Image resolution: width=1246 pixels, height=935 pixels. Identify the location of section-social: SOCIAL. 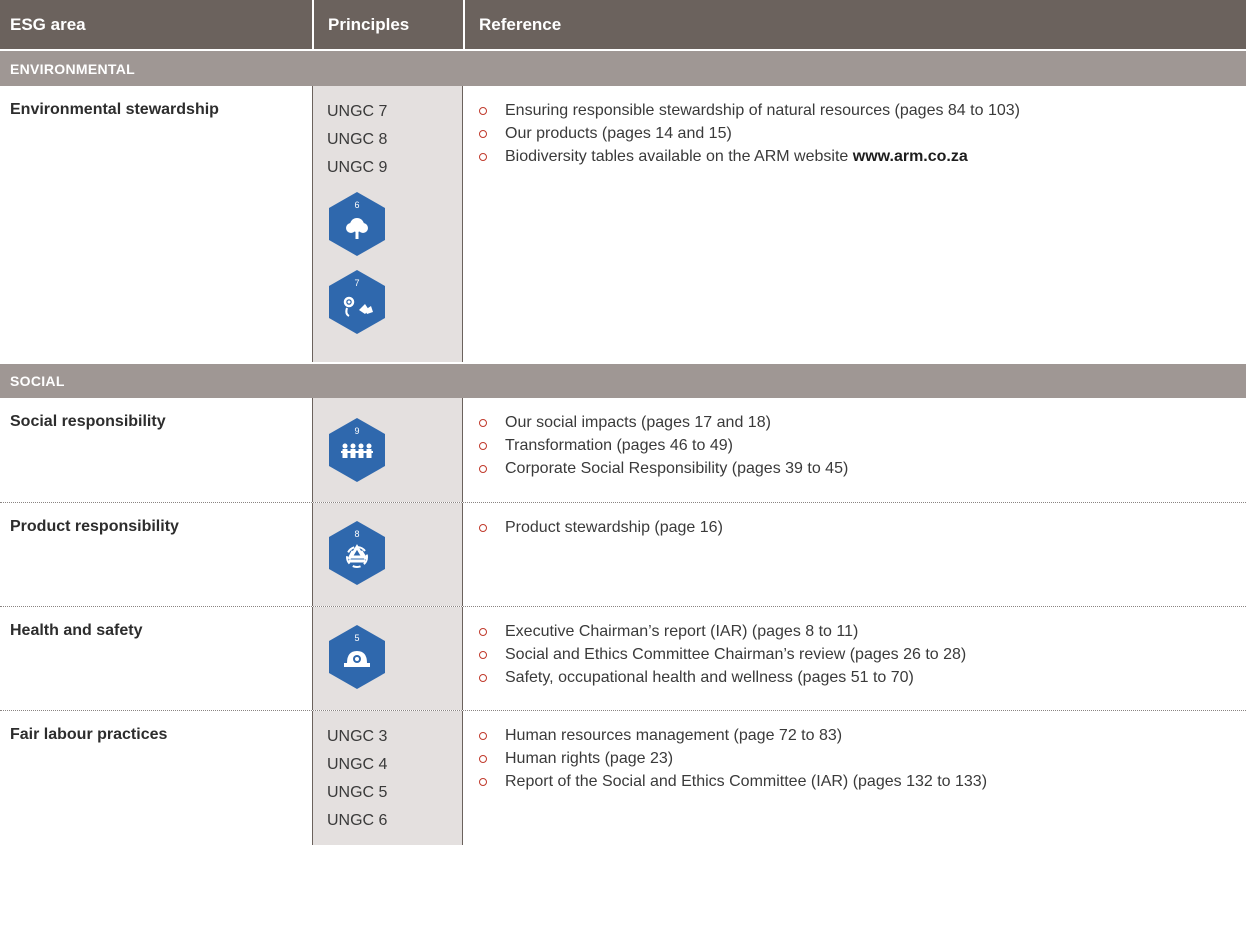
(623, 380).